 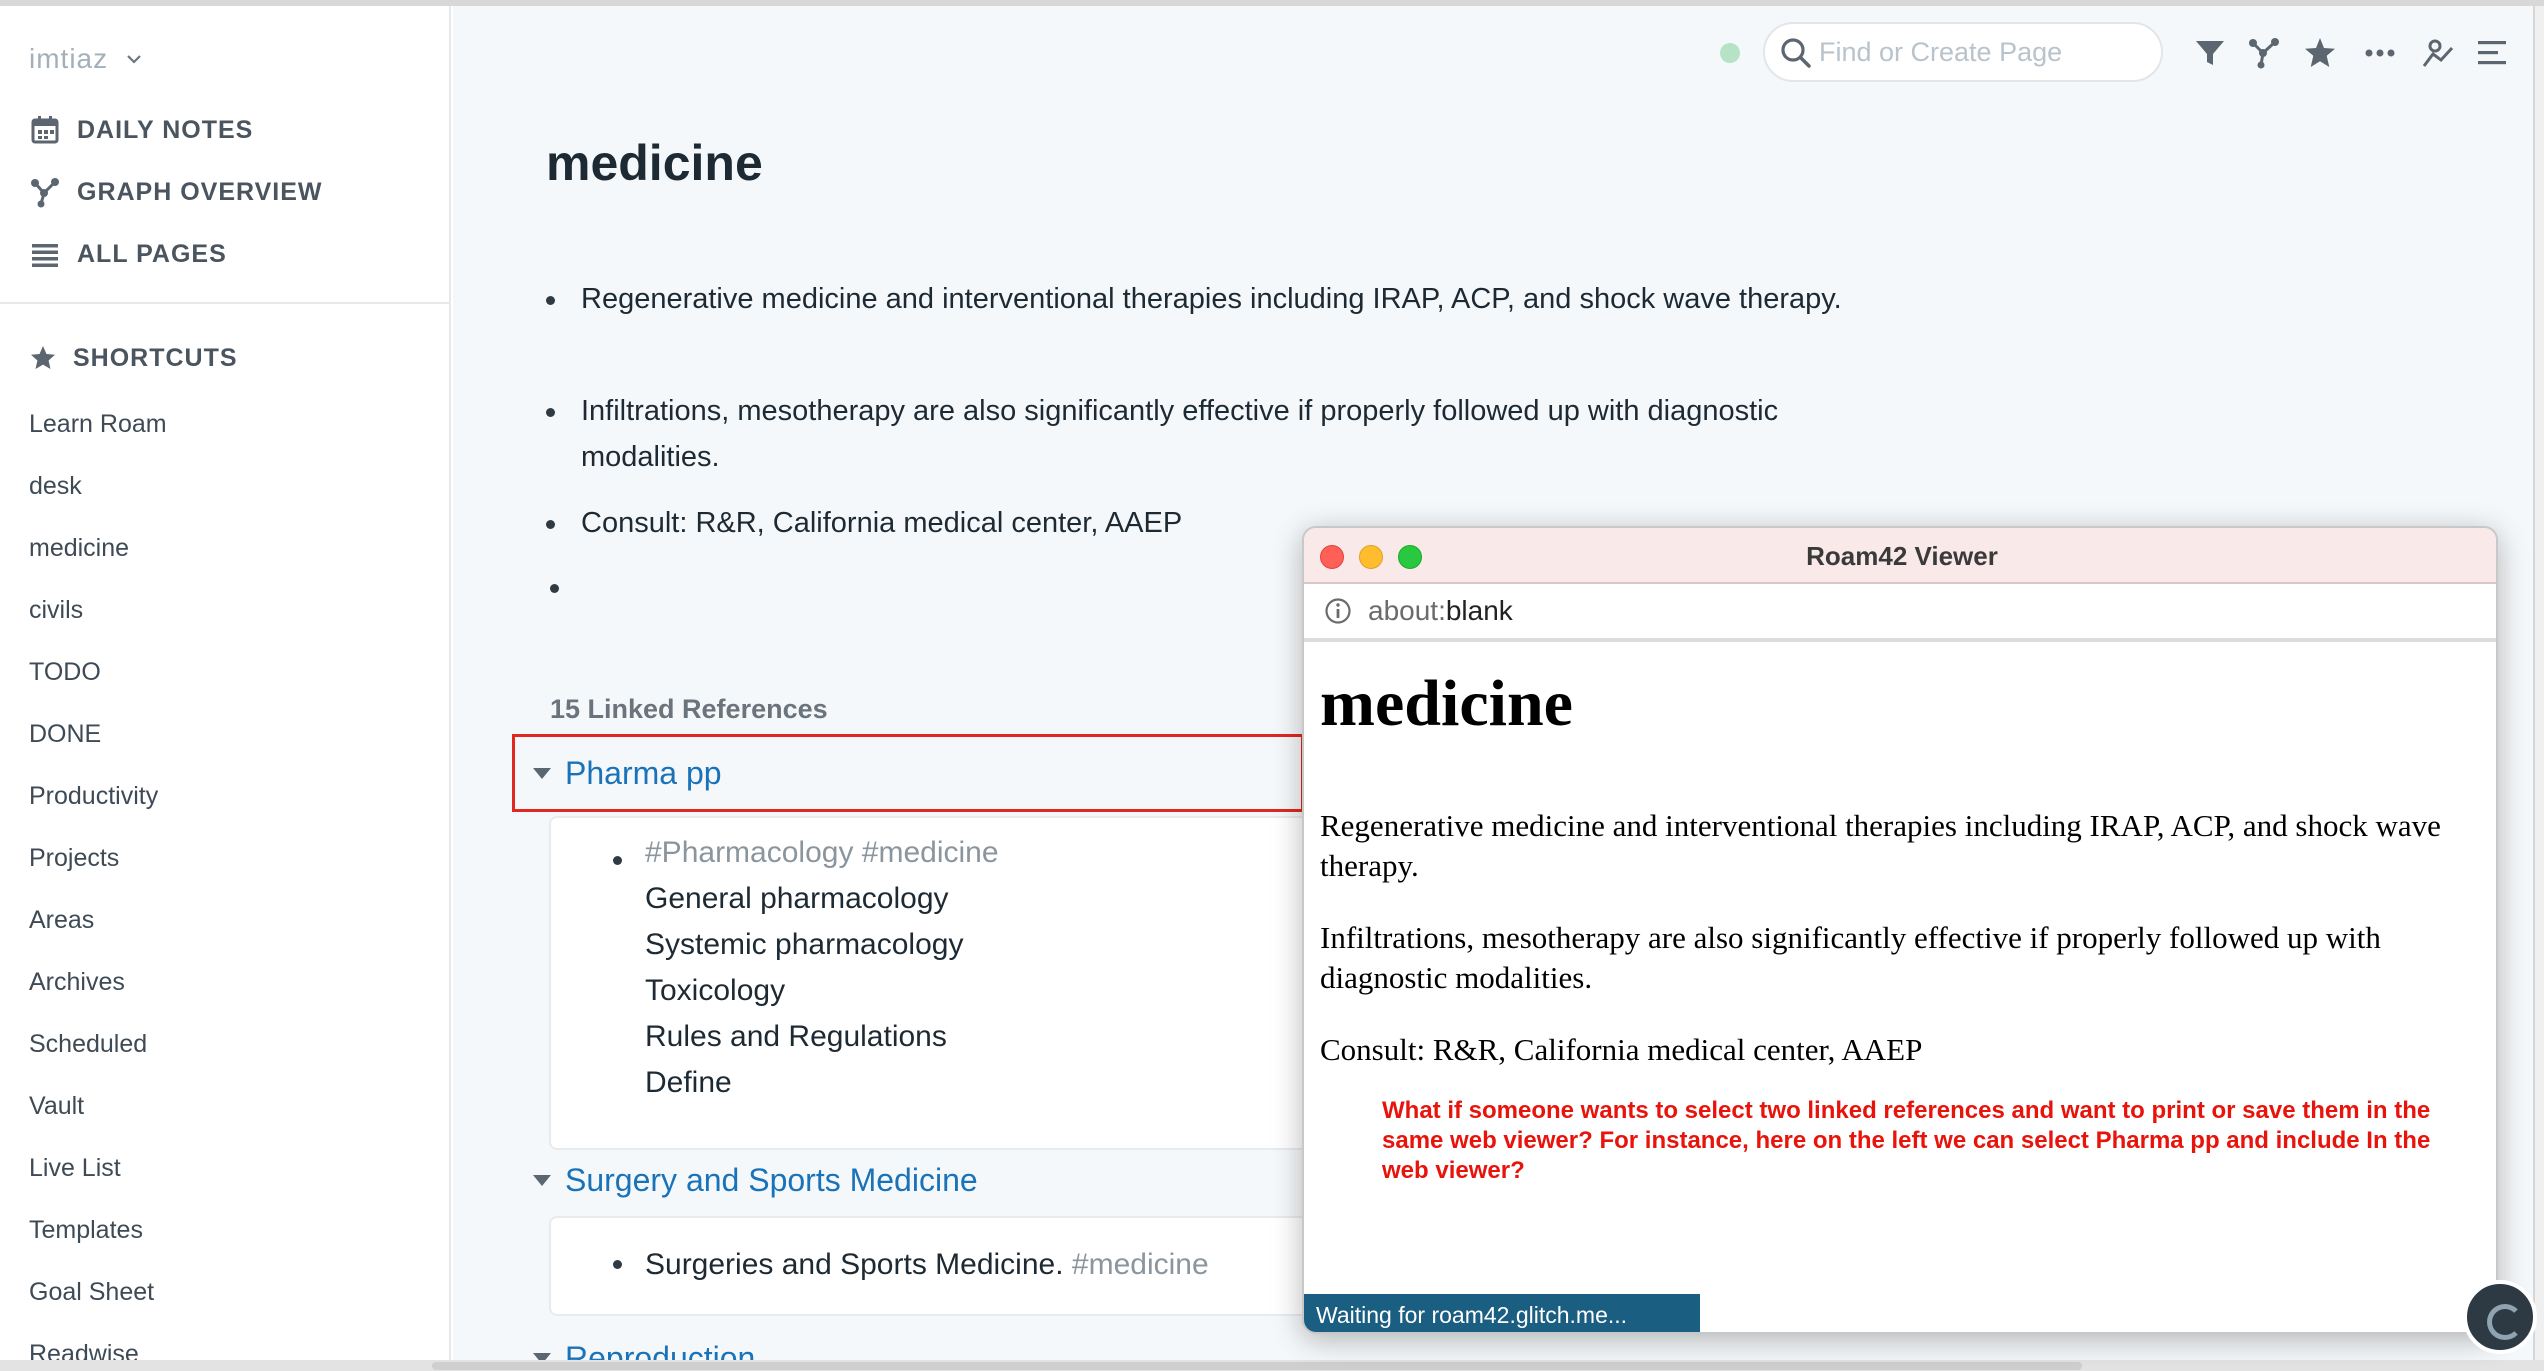 I want to click on shortcut-live-list: Live List, so click(x=75, y=1168).